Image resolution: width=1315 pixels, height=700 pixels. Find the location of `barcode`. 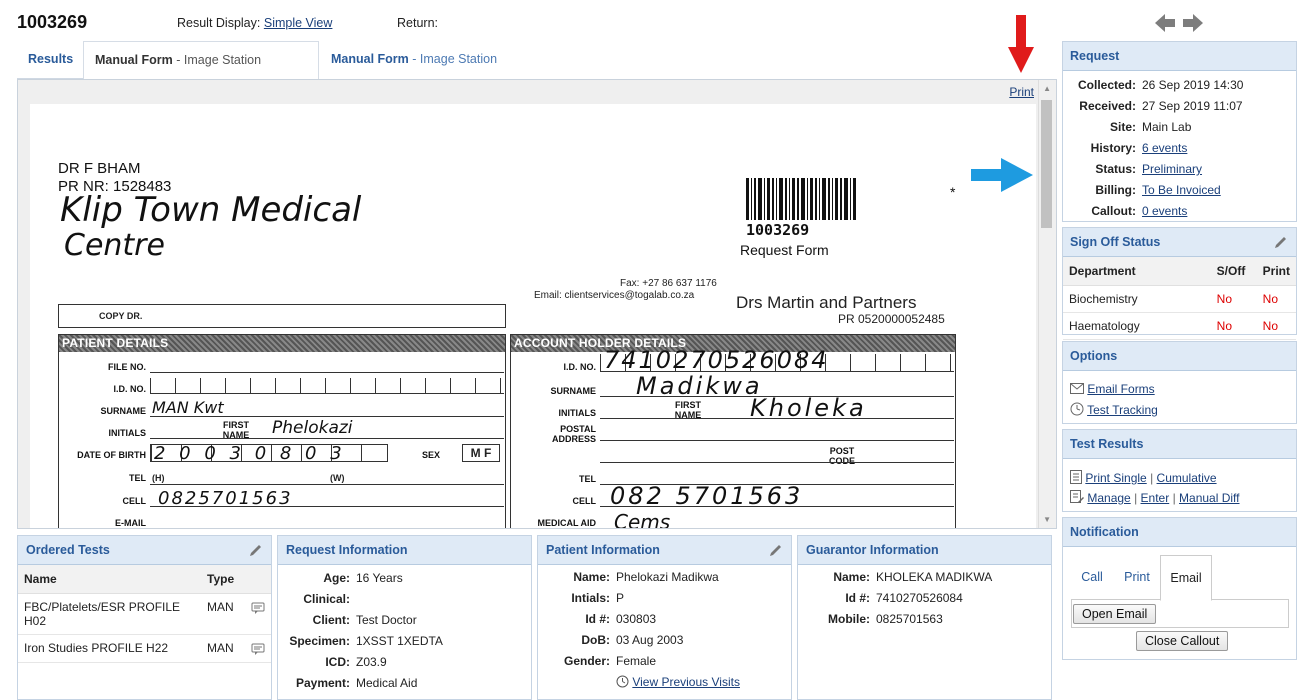

barcode is located at coordinates (802, 200).